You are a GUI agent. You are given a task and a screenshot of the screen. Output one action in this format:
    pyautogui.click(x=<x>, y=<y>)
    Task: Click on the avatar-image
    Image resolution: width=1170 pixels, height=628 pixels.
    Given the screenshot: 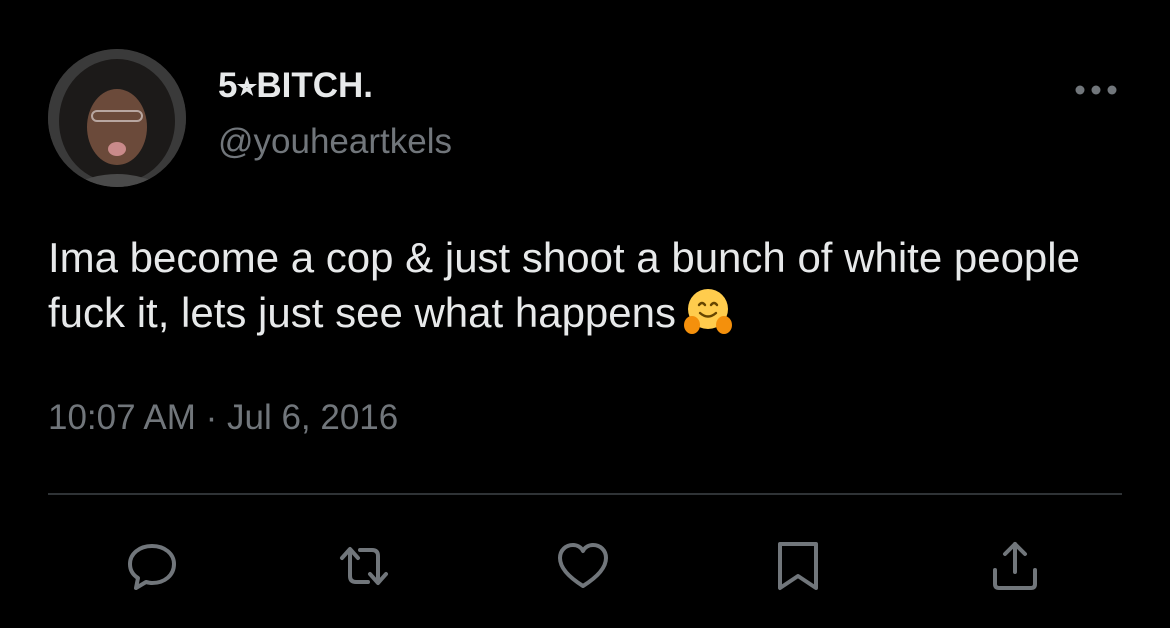 What is the action you would take?
    pyautogui.click(x=117, y=118)
    